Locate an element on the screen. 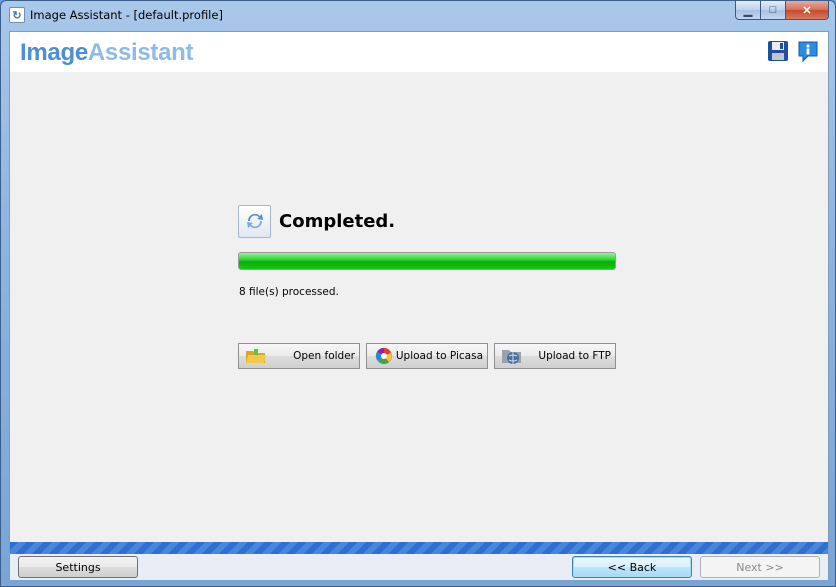 The height and width of the screenshot is (587, 836). brand-part-assistant: Assistant is located at coordinates (140, 52).